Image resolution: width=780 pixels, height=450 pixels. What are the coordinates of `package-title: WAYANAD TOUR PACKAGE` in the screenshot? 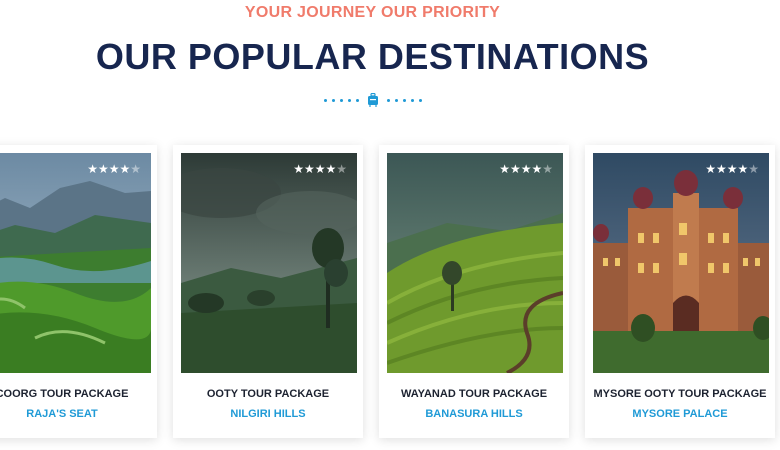 It's located at (474, 394).